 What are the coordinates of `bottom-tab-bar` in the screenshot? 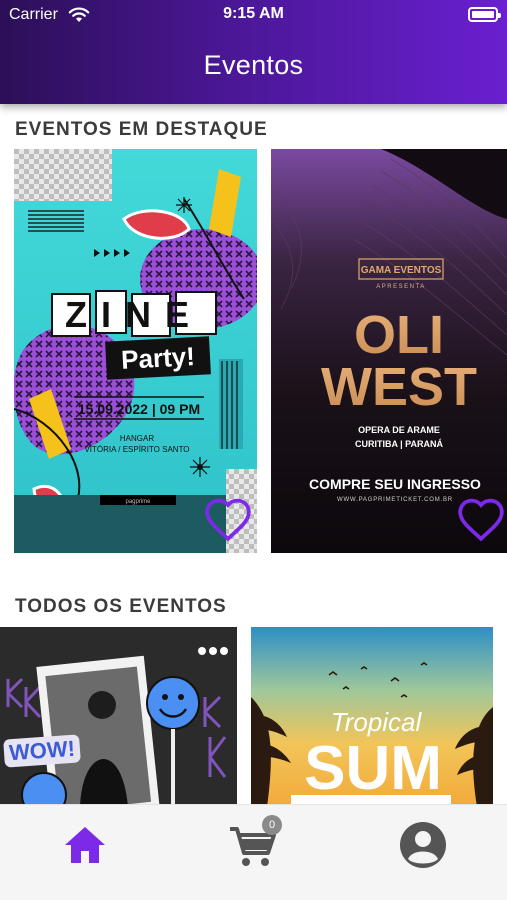 It's located at (253, 852).